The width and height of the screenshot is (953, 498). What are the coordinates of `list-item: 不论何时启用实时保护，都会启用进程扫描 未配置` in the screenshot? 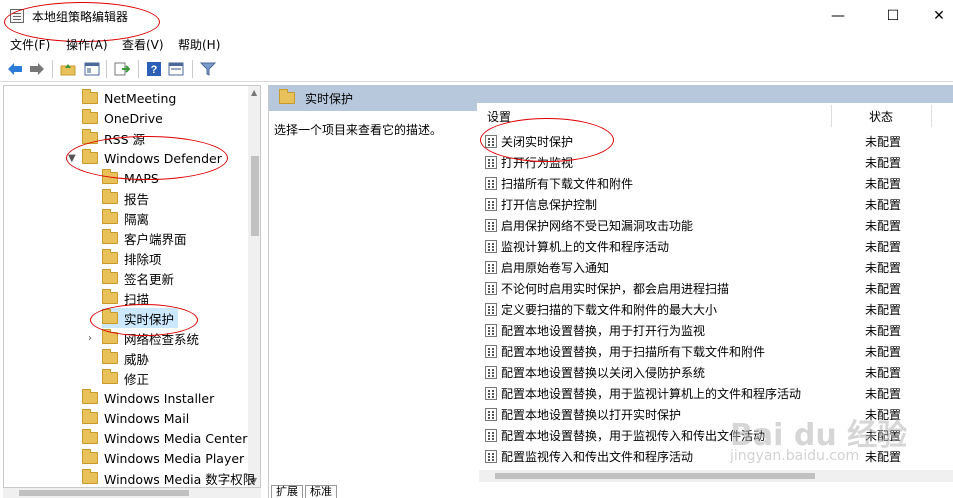 It's located at (715, 288).